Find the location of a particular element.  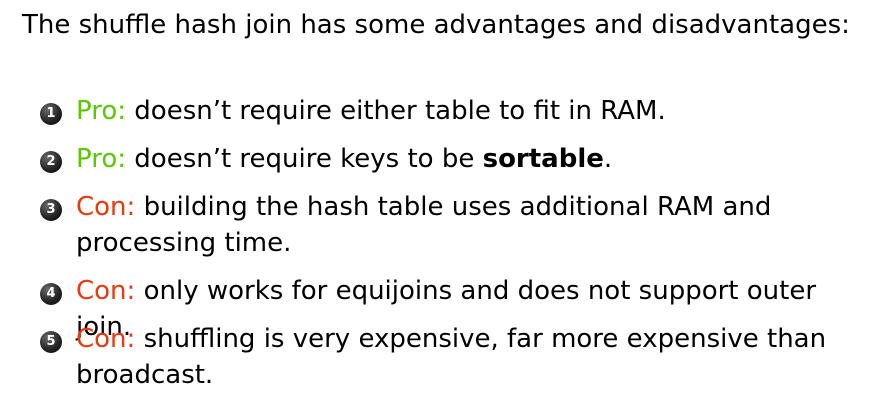

number-badge-icon: 1 is located at coordinates (51, 114).